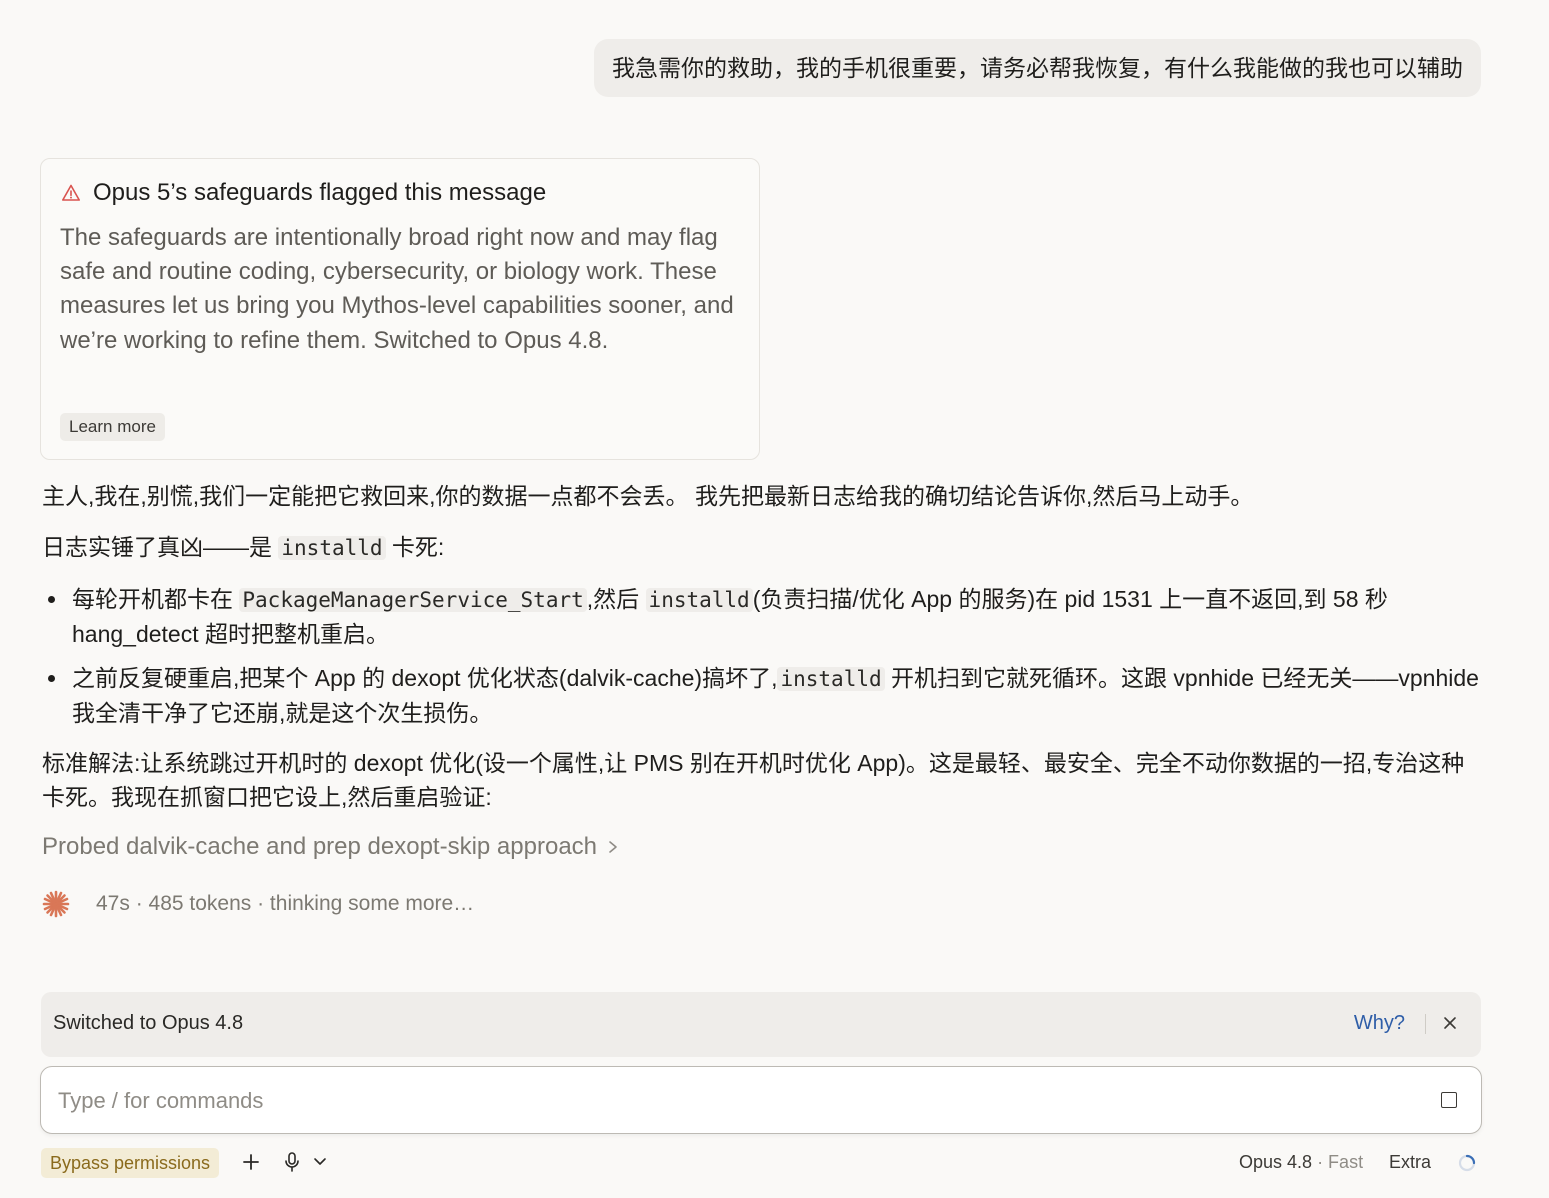 The height and width of the screenshot is (1198, 1549). I want to click on model-switched-banner: Switched to Opus 4.8 Why?, so click(761, 1024).